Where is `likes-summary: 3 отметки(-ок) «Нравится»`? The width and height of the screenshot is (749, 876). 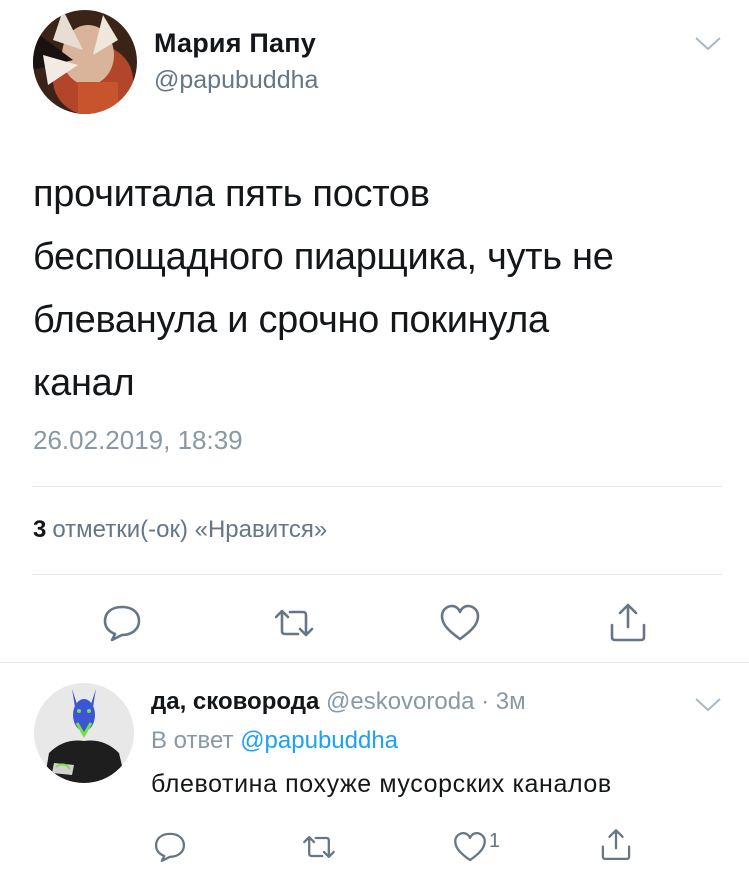
likes-summary: 3 отметки(-ок) «Нравится» is located at coordinates (180, 530).